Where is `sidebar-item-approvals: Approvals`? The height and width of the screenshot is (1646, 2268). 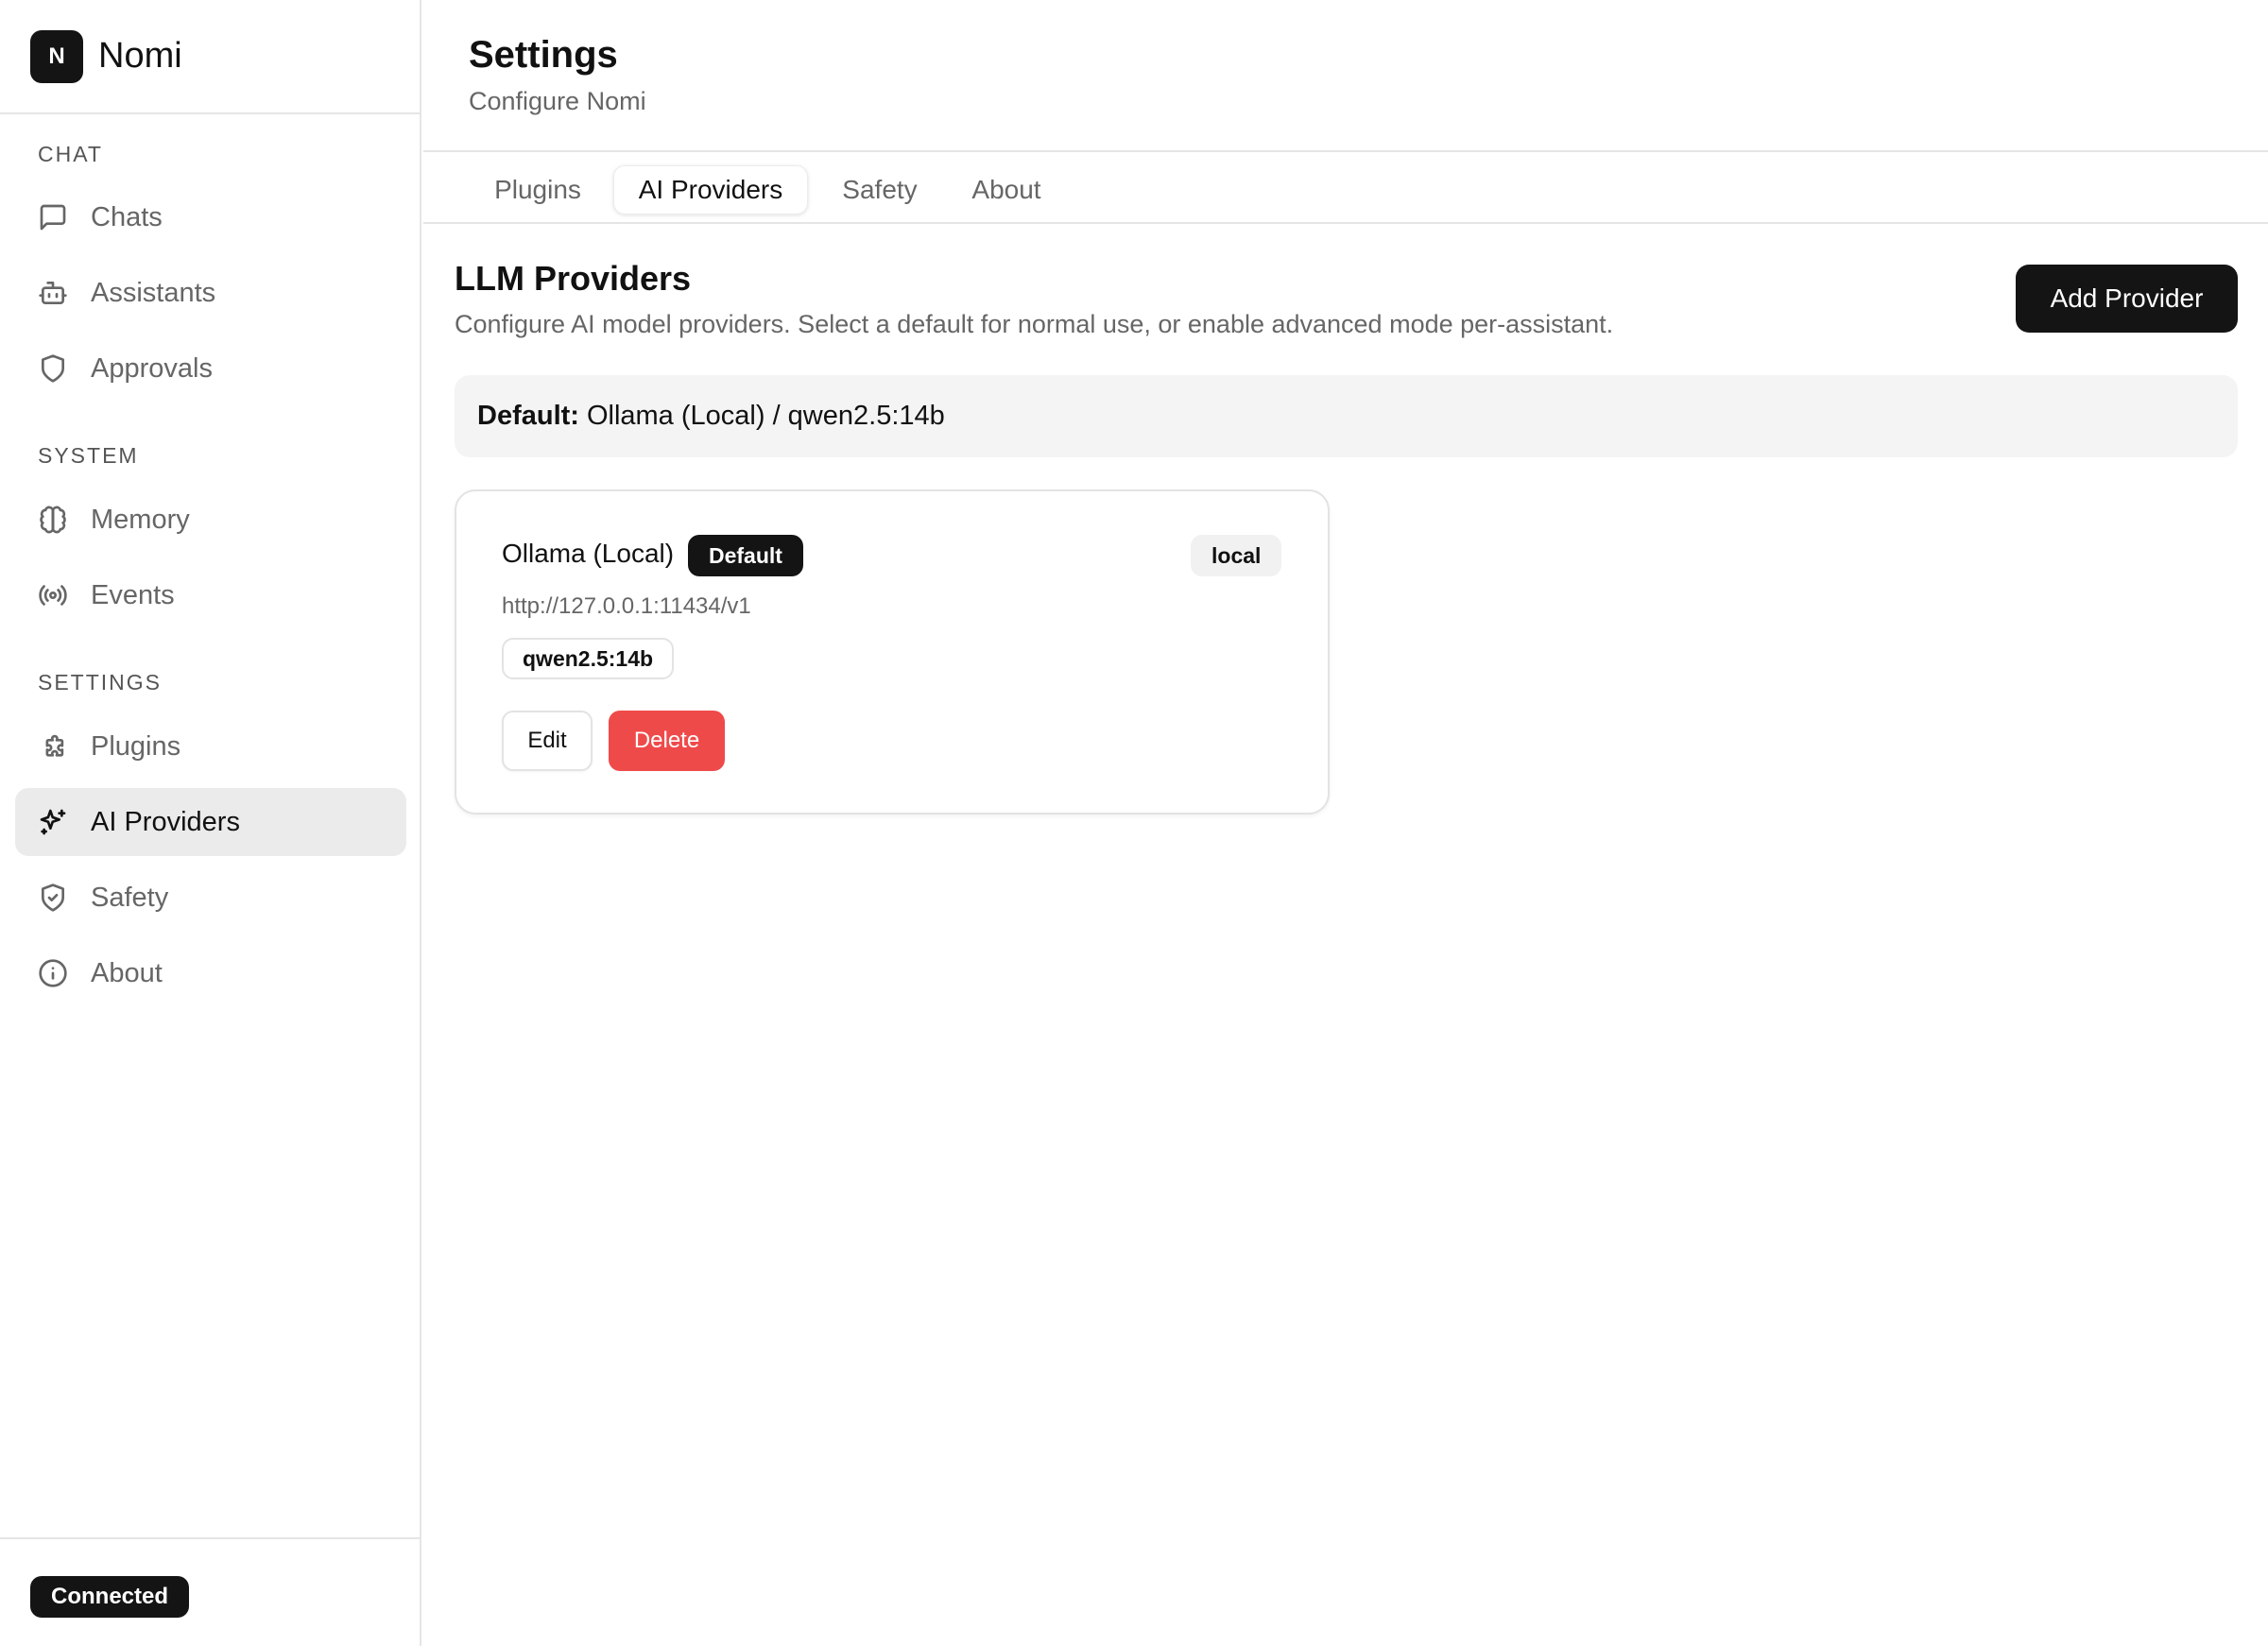
sidebar-item-approvals: Approvals is located at coordinates (210, 368).